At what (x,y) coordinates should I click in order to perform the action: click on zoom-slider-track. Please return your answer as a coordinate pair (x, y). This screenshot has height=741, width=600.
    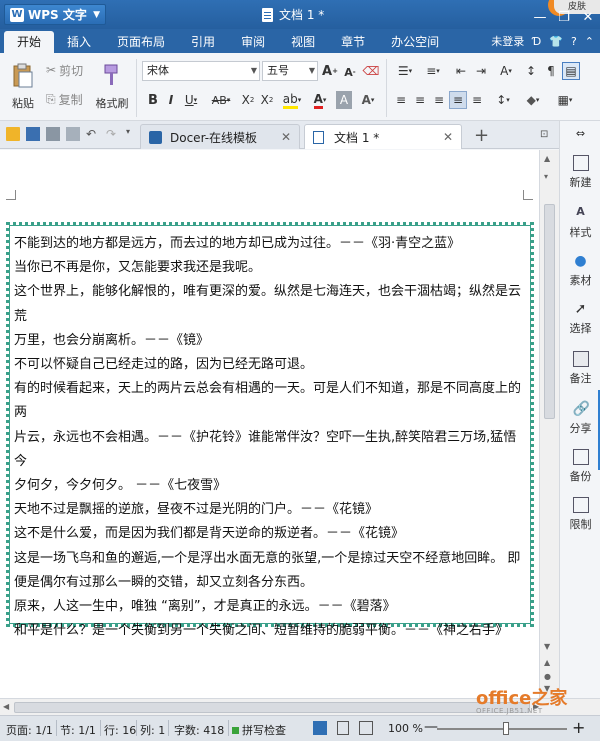
    Looking at the image, I should click on (502, 729).